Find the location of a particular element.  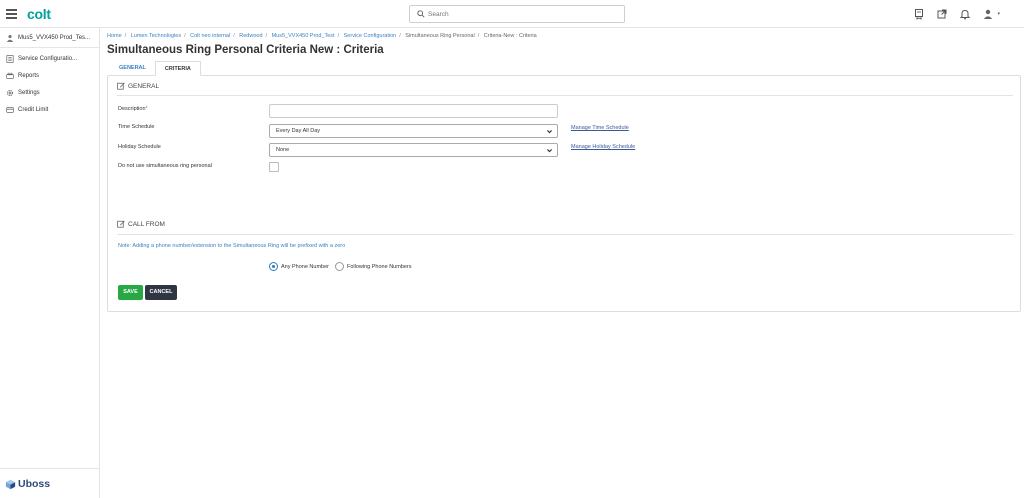

breadcrumb-account: Mus5_VVX450 Prod_Test is located at coordinates (303, 36).